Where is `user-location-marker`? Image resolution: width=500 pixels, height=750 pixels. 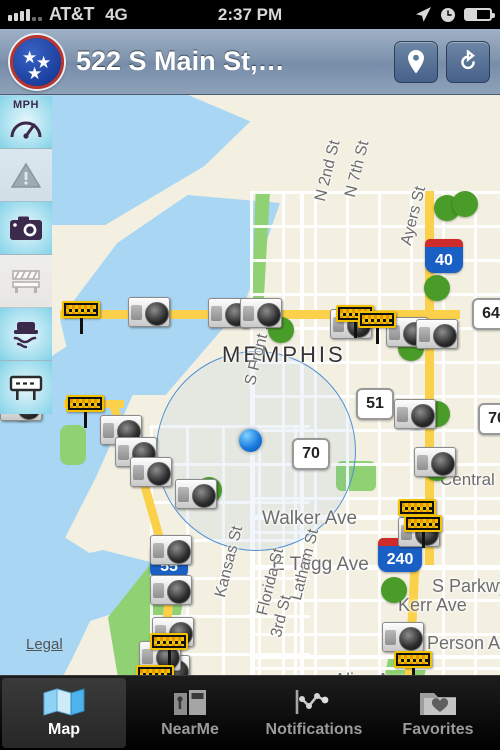 user-location-marker is located at coordinates (250, 440).